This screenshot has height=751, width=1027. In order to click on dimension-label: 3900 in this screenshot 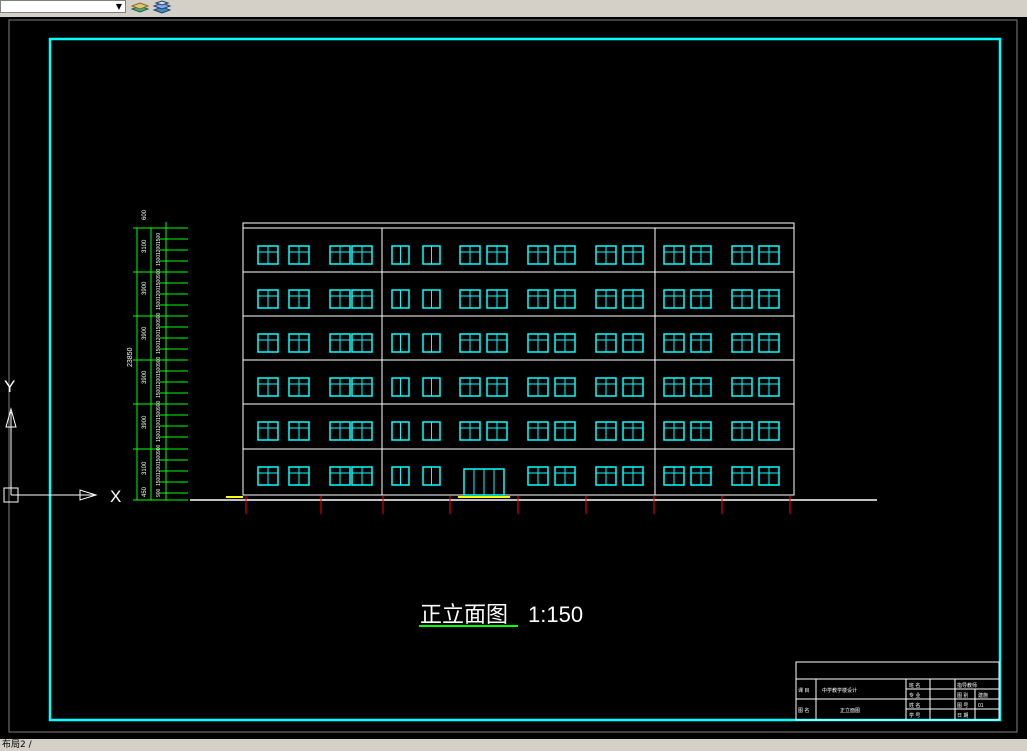, I will do `click(145, 377)`.